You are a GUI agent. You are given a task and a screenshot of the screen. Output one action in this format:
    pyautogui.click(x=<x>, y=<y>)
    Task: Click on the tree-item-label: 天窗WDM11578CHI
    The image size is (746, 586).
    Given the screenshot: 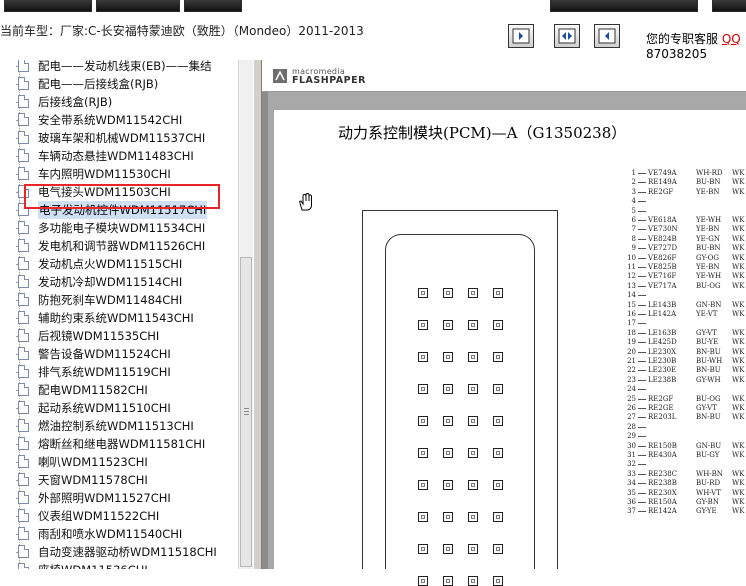 What is the action you would take?
    pyautogui.click(x=93, y=480)
    